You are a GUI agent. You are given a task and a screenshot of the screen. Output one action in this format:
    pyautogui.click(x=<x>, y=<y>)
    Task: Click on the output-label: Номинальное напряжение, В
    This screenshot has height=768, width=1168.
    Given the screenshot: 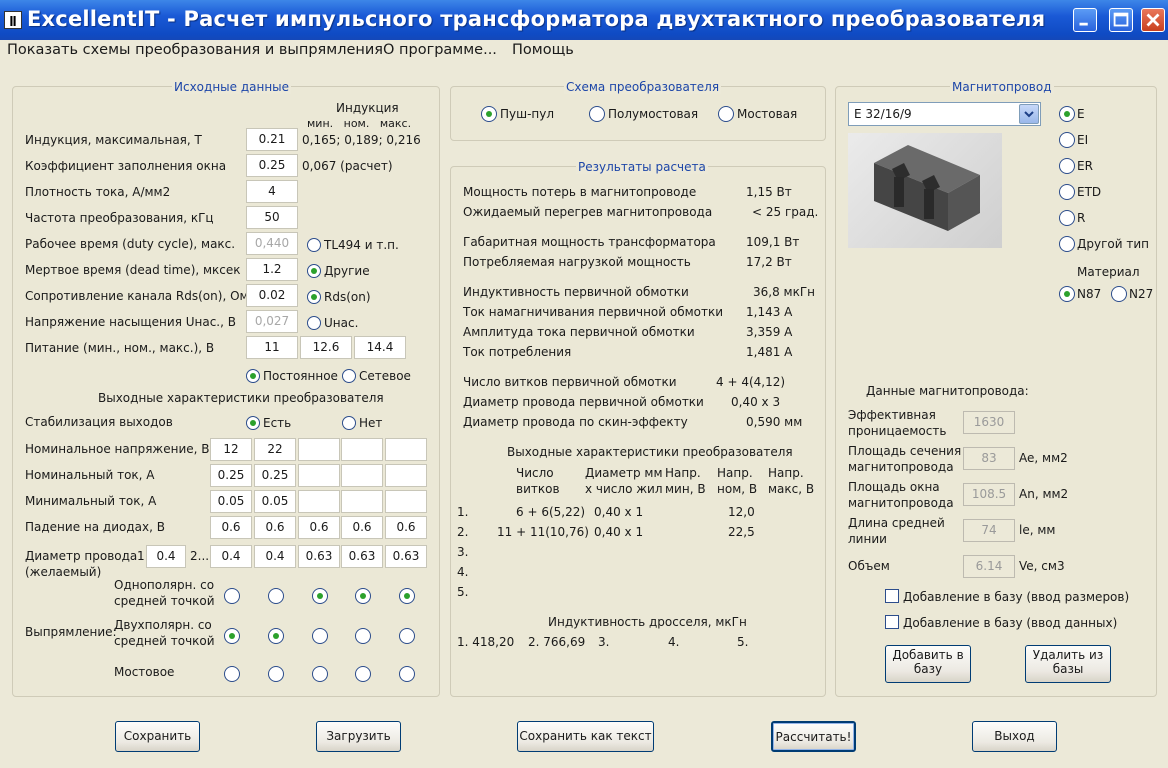 What is the action you would take?
    pyautogui.click(x=117, y=449)
    